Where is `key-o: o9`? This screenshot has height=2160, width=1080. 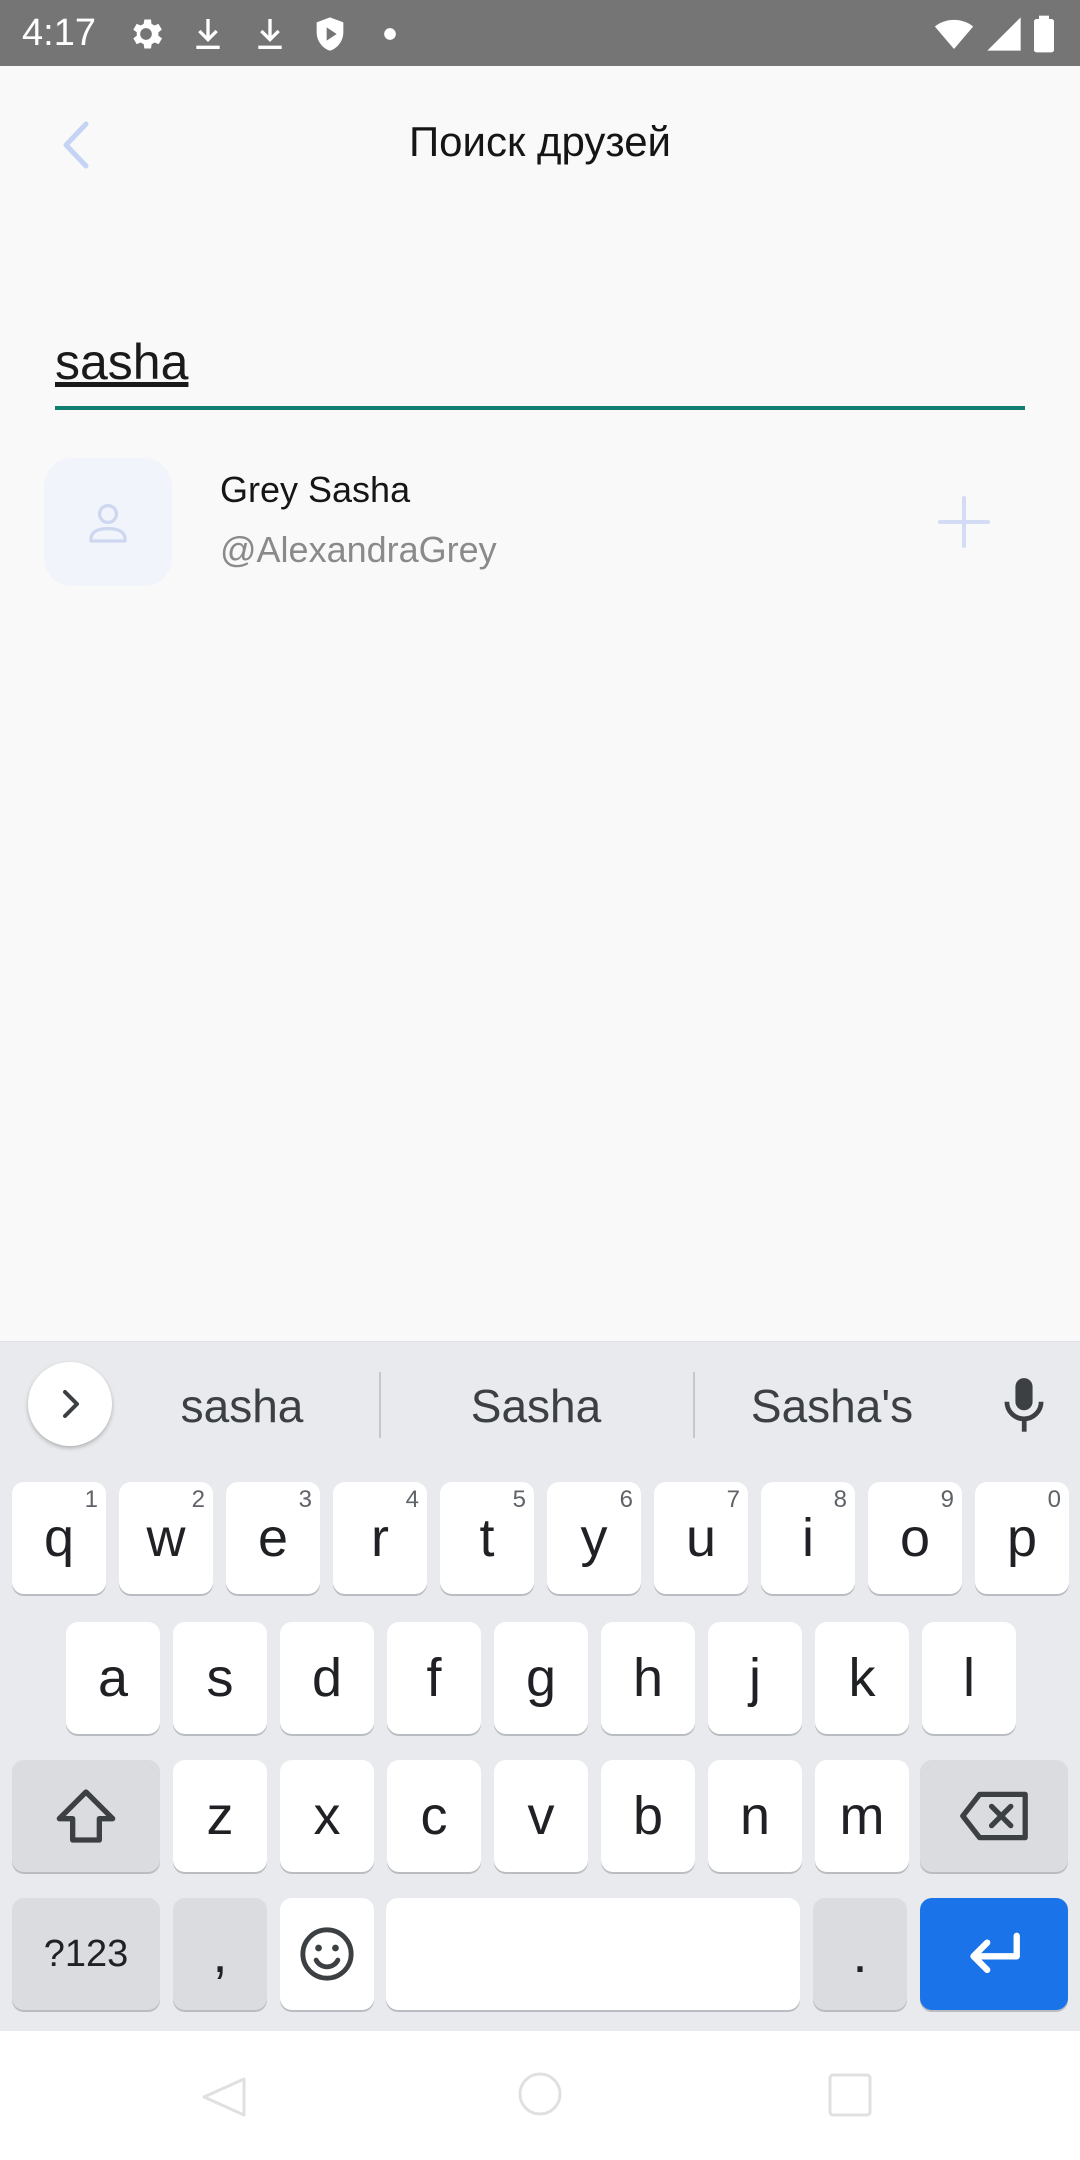 key-o: o9 is located at coordinates (915, 1538).